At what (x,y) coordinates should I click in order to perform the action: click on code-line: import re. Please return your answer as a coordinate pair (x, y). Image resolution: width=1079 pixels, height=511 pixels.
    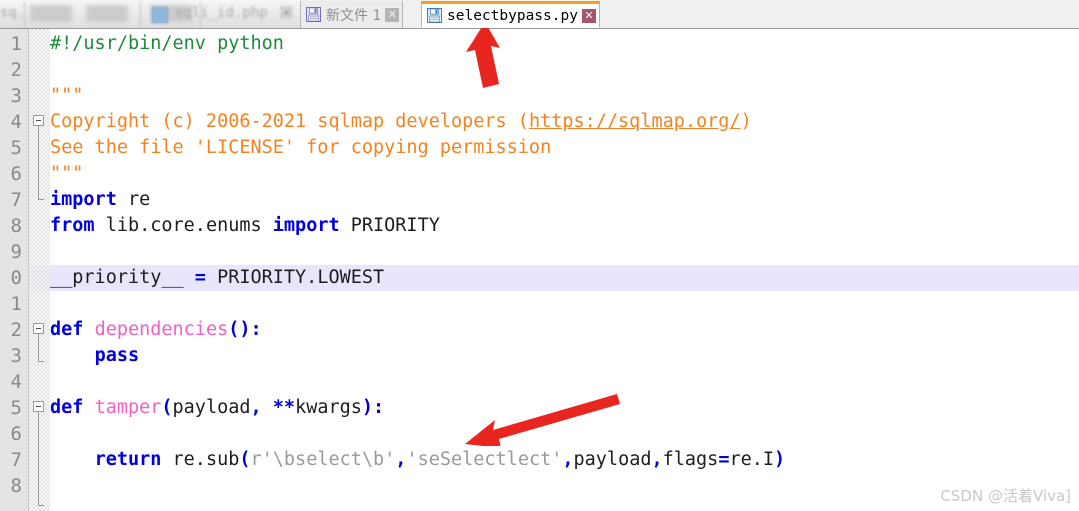
    Looking at the image, I should click on (100, 200).